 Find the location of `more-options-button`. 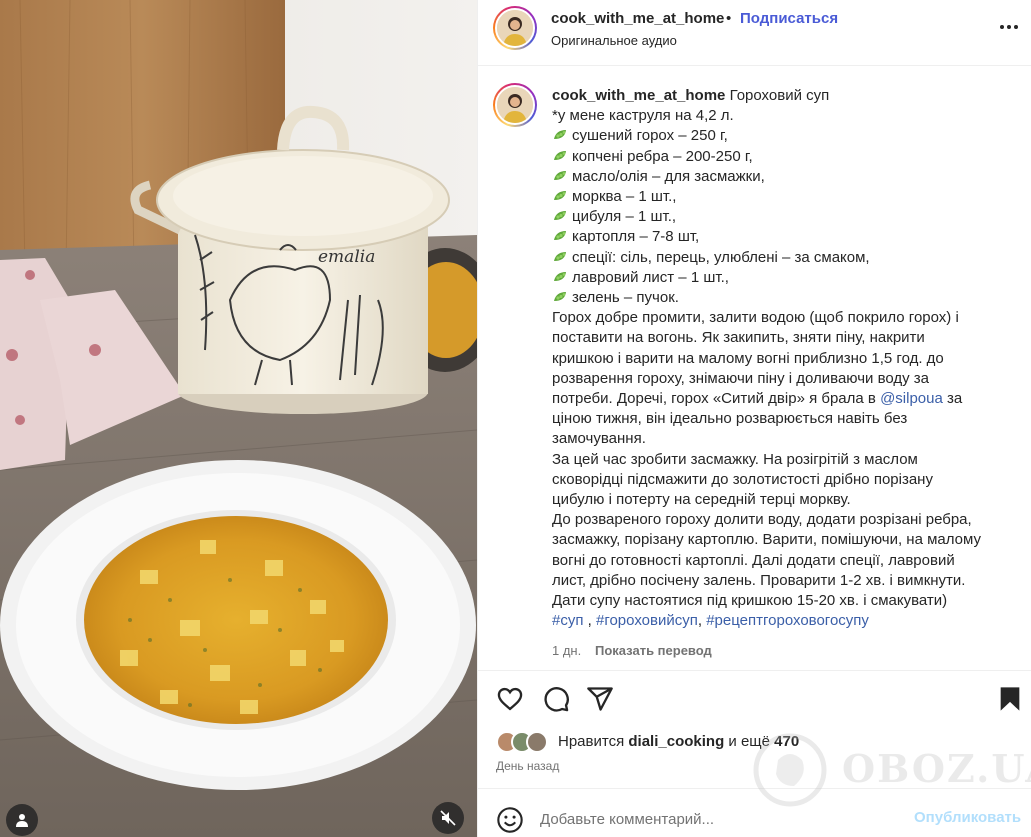

more-options-button is located at coordinates (1009, 27).